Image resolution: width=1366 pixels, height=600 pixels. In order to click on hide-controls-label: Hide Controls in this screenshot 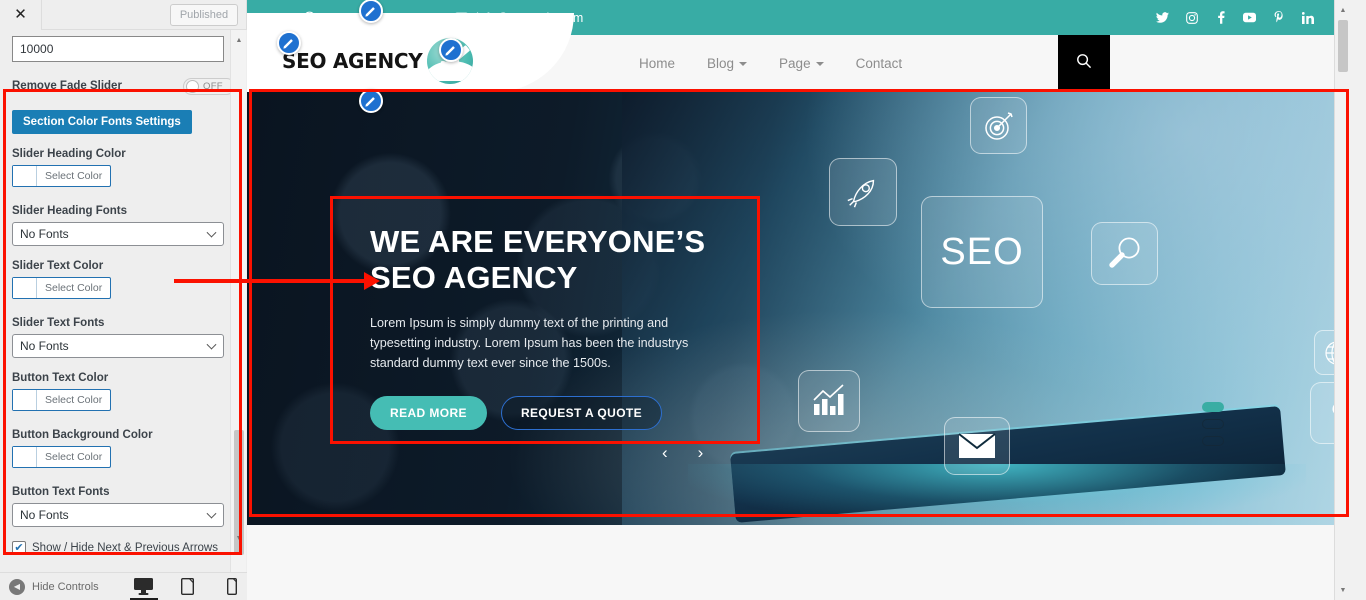, I will do `click(65, 586)`.